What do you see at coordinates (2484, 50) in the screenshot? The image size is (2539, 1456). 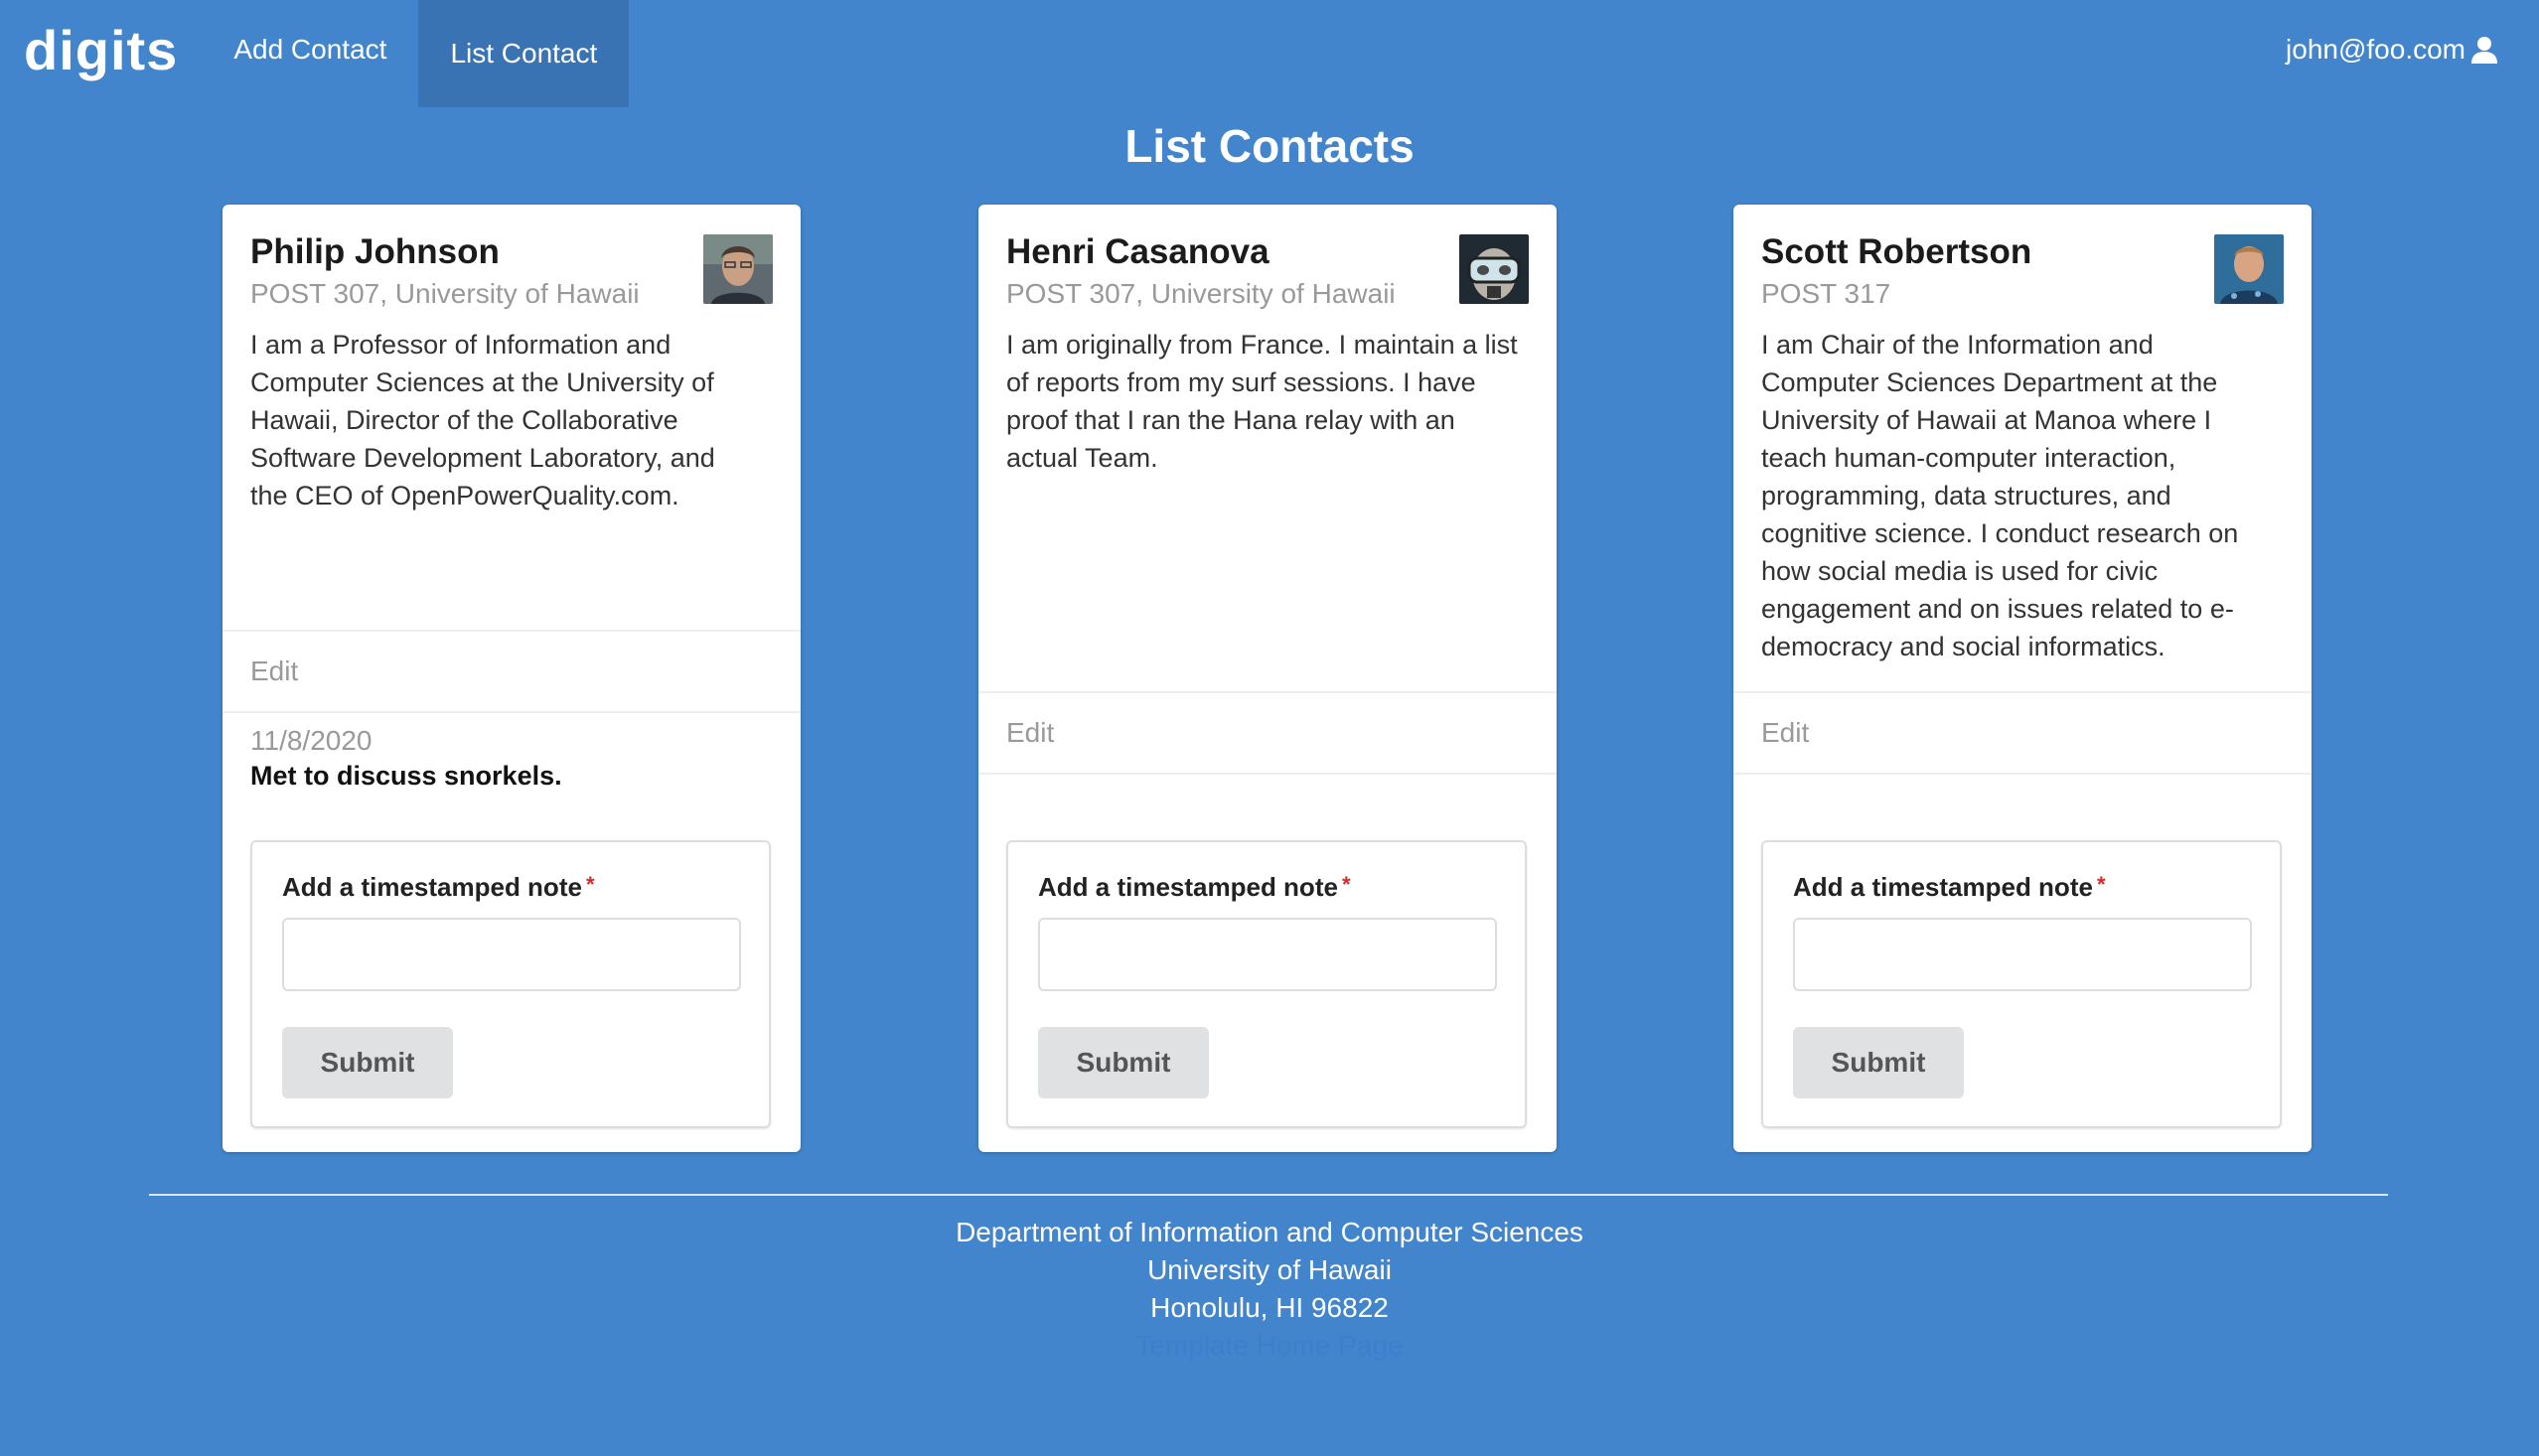 I see `user-icon` at bounding box center [2484, 50].